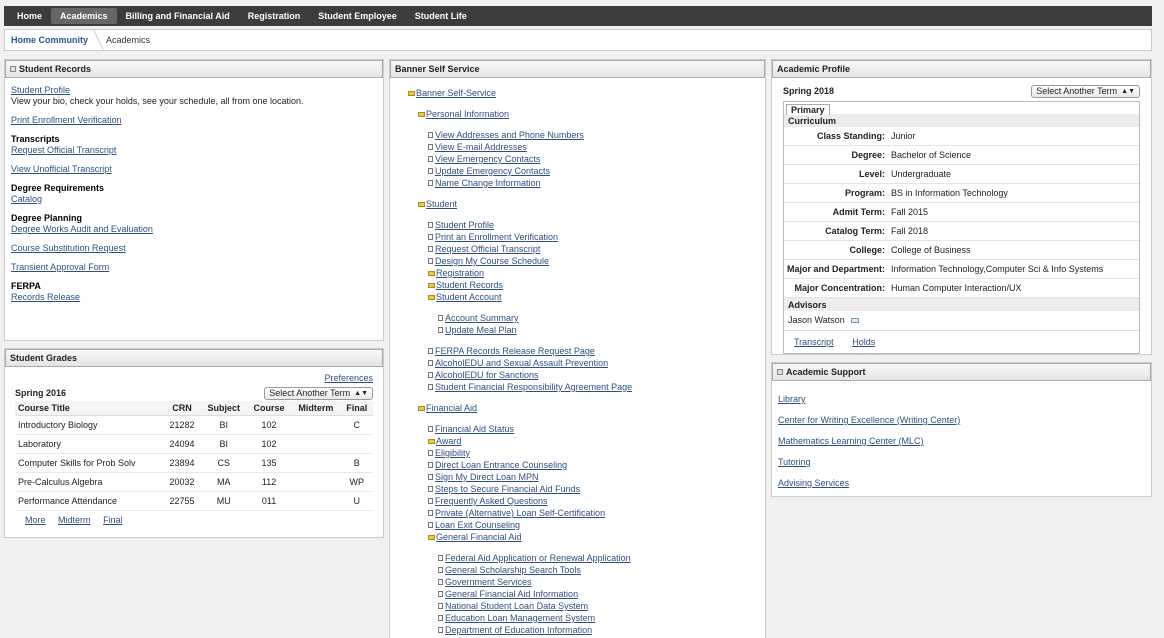 Image resolution: width=1164 pixels, height=638 pixels. Describe the element at coordinates (82, 229) in the screenshot. I see `degree-works-link: Degree Works Audit and Evaluation` at that location.